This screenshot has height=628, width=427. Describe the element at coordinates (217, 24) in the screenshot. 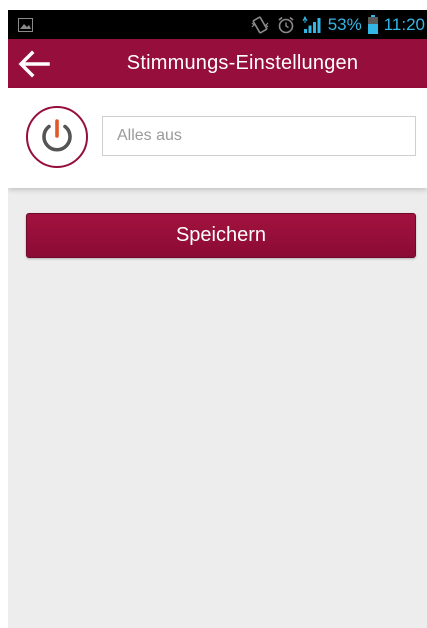

I see `status-bar: 53% 11:20` at that location.